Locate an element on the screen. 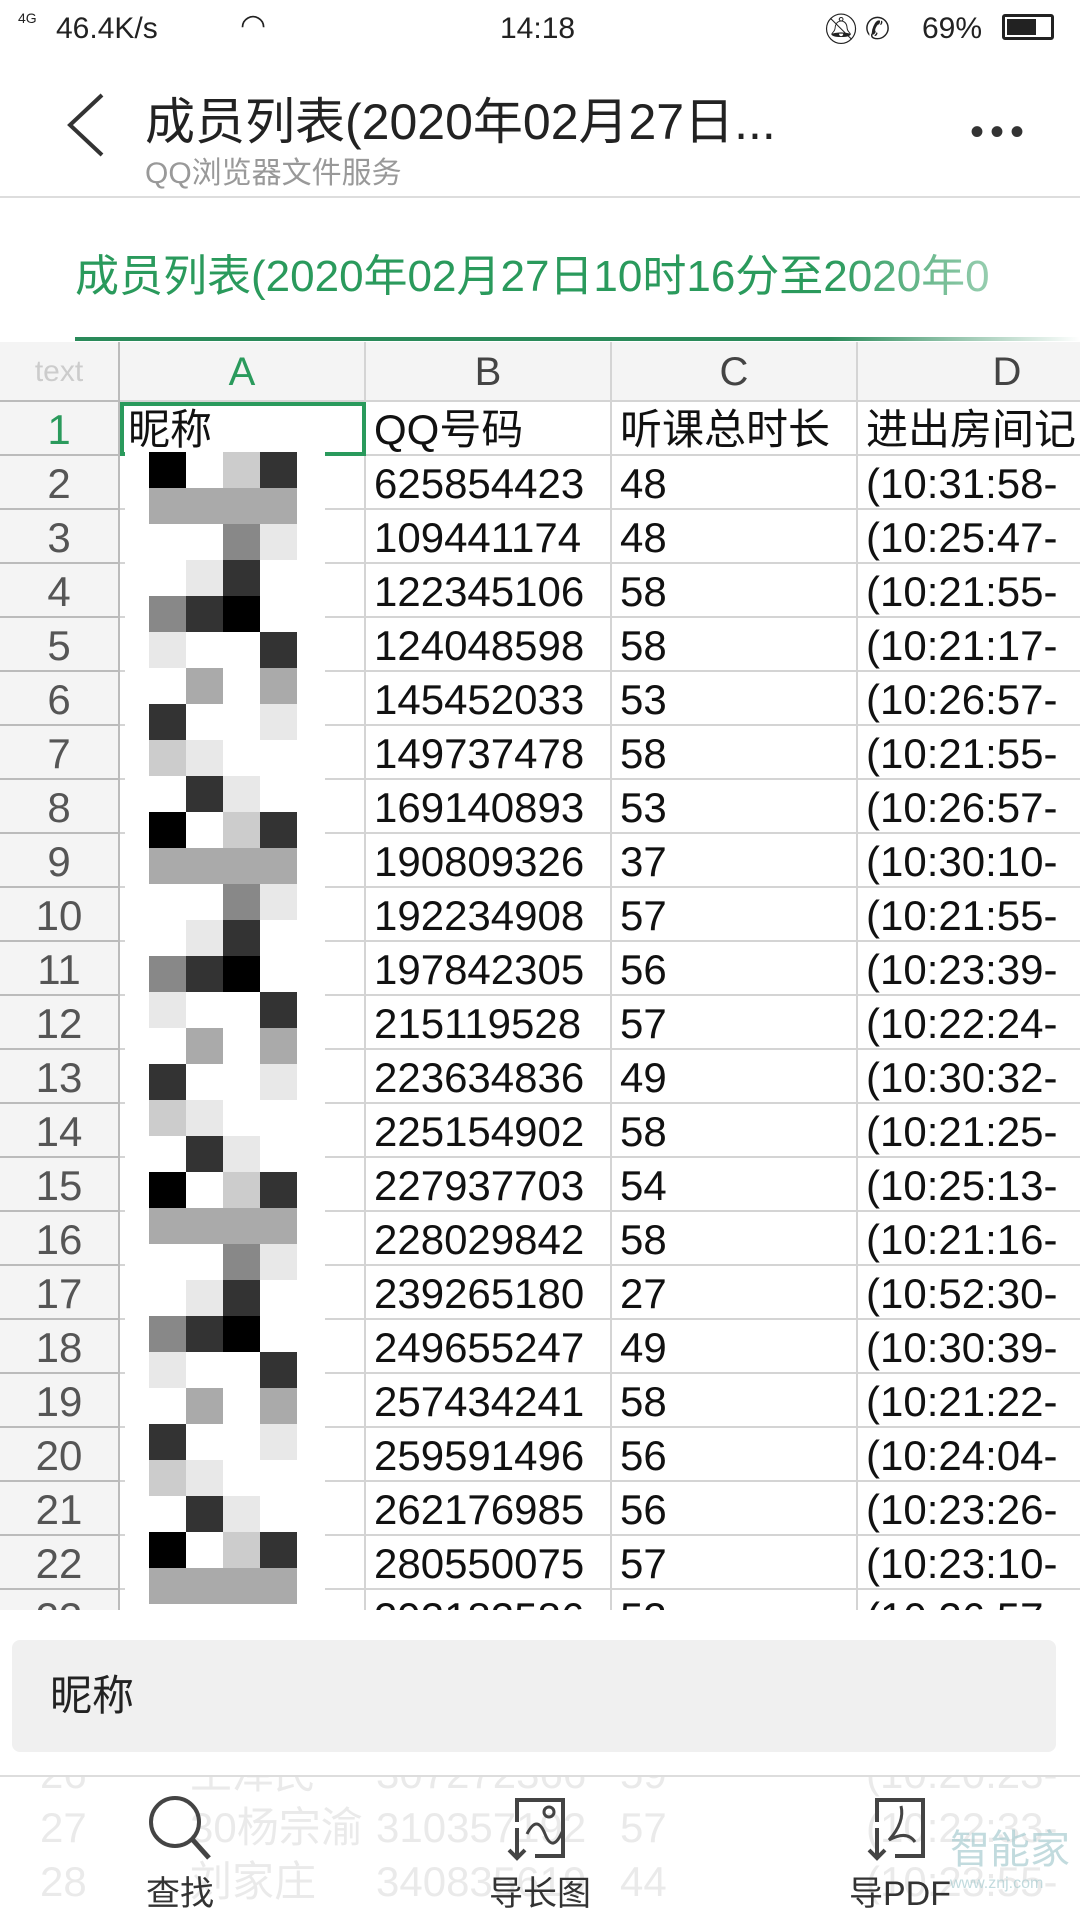  row-number: 12 is located at coordinates (60, 1023).